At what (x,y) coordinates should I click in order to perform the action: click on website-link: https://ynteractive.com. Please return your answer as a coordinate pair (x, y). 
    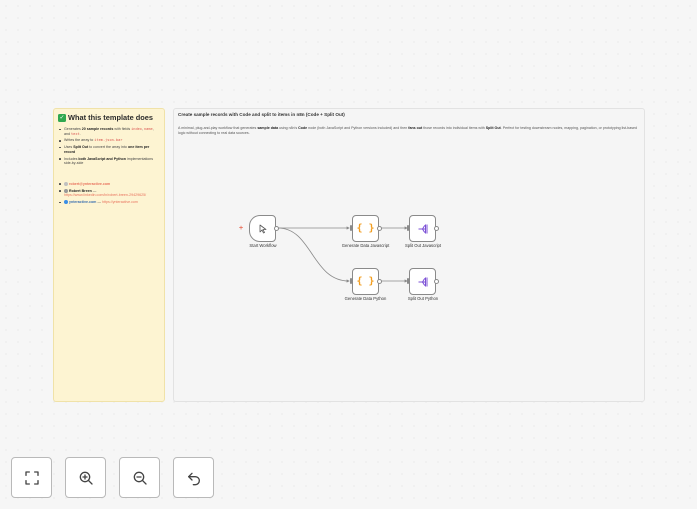
    Looking at the image, I should click on (120, 202).